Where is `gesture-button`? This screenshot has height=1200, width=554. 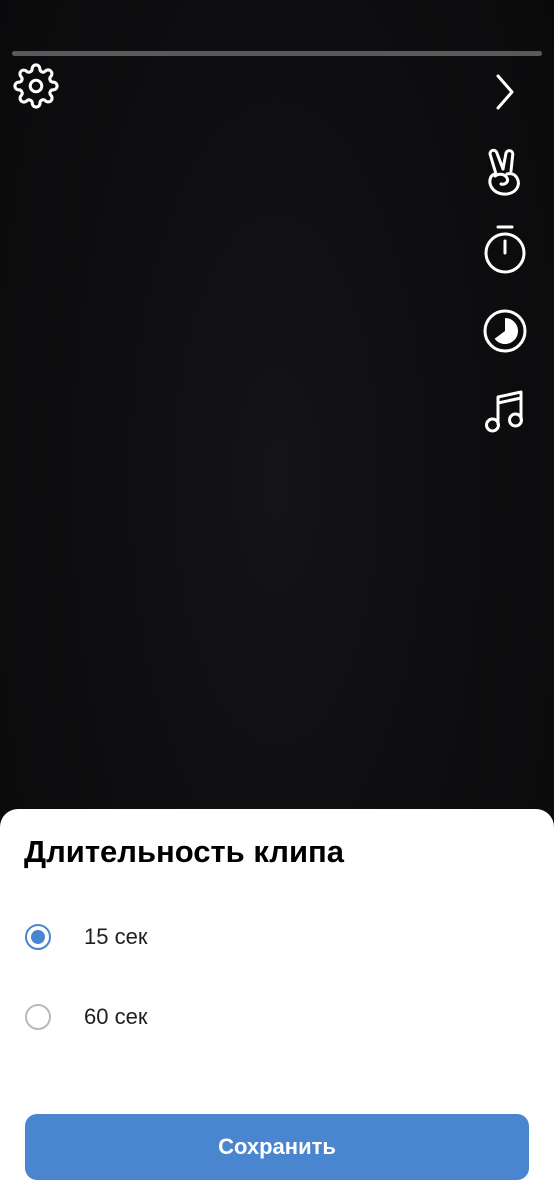
gesture-button is located at coordinates (505, 172).